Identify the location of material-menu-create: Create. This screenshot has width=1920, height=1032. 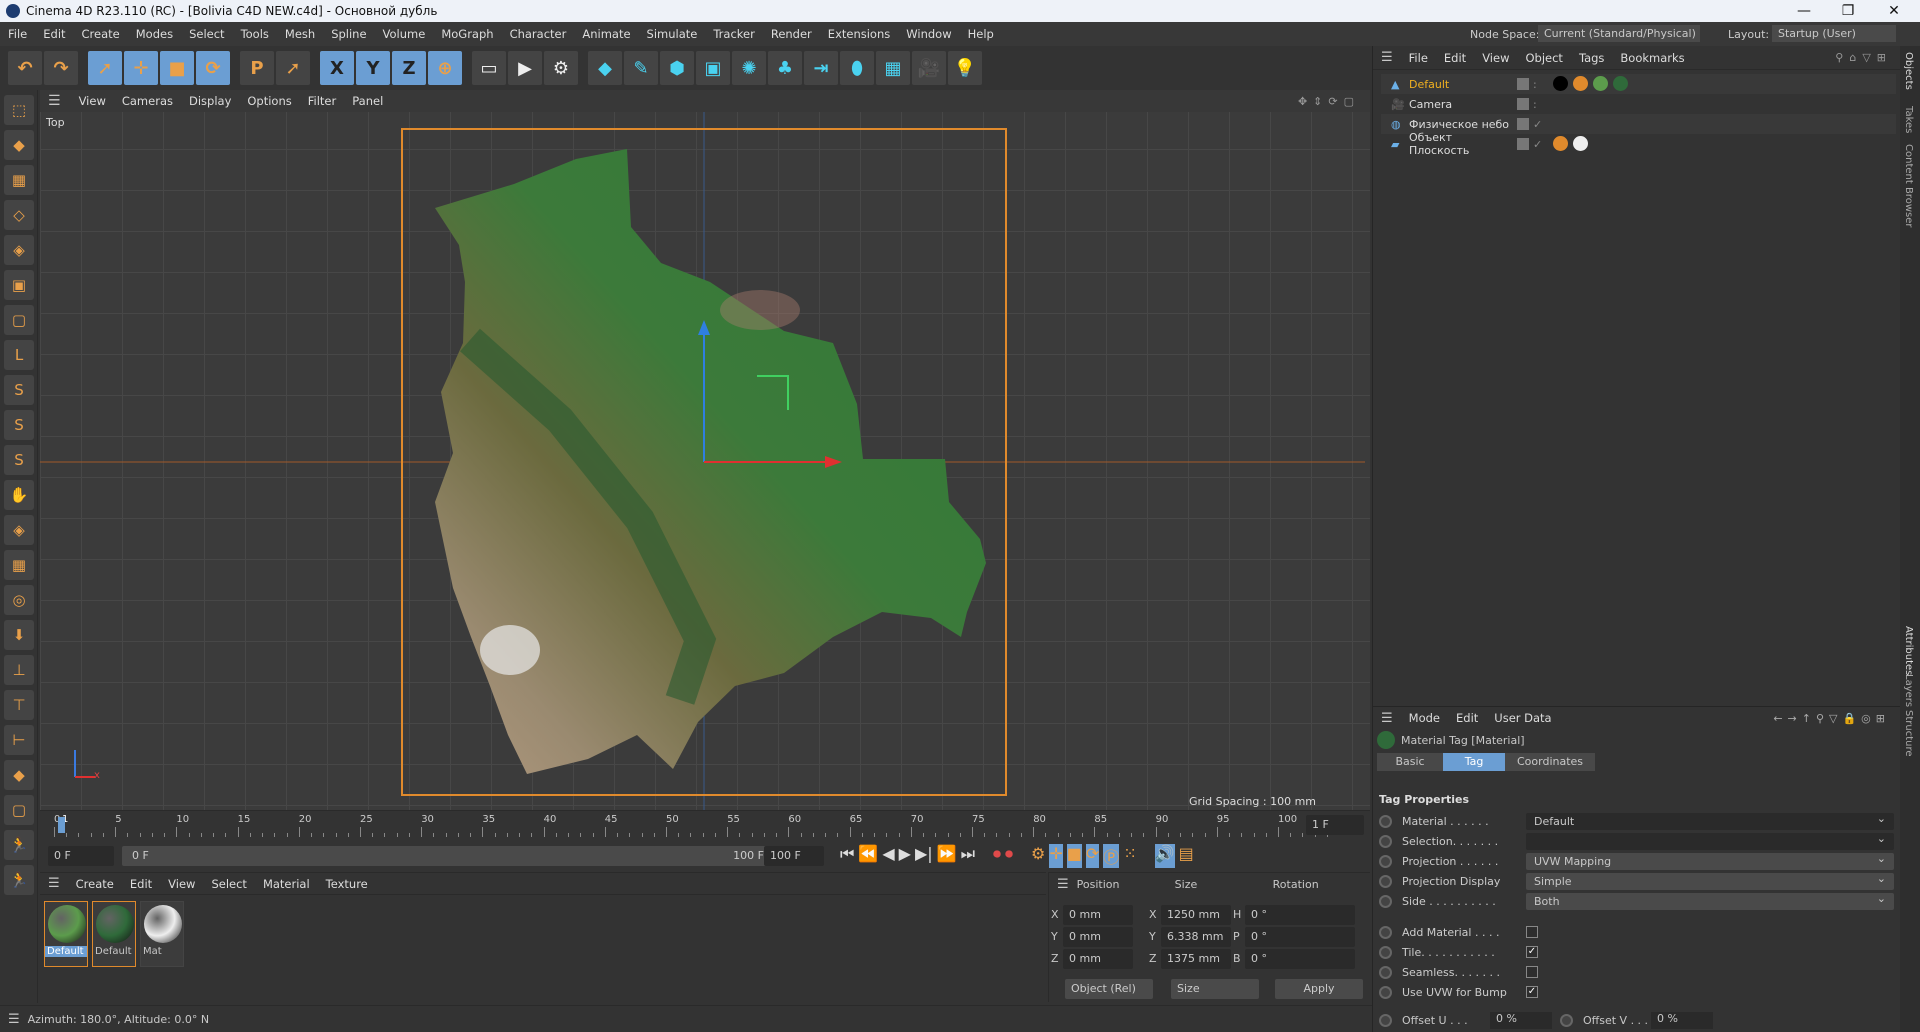
(95, 884).